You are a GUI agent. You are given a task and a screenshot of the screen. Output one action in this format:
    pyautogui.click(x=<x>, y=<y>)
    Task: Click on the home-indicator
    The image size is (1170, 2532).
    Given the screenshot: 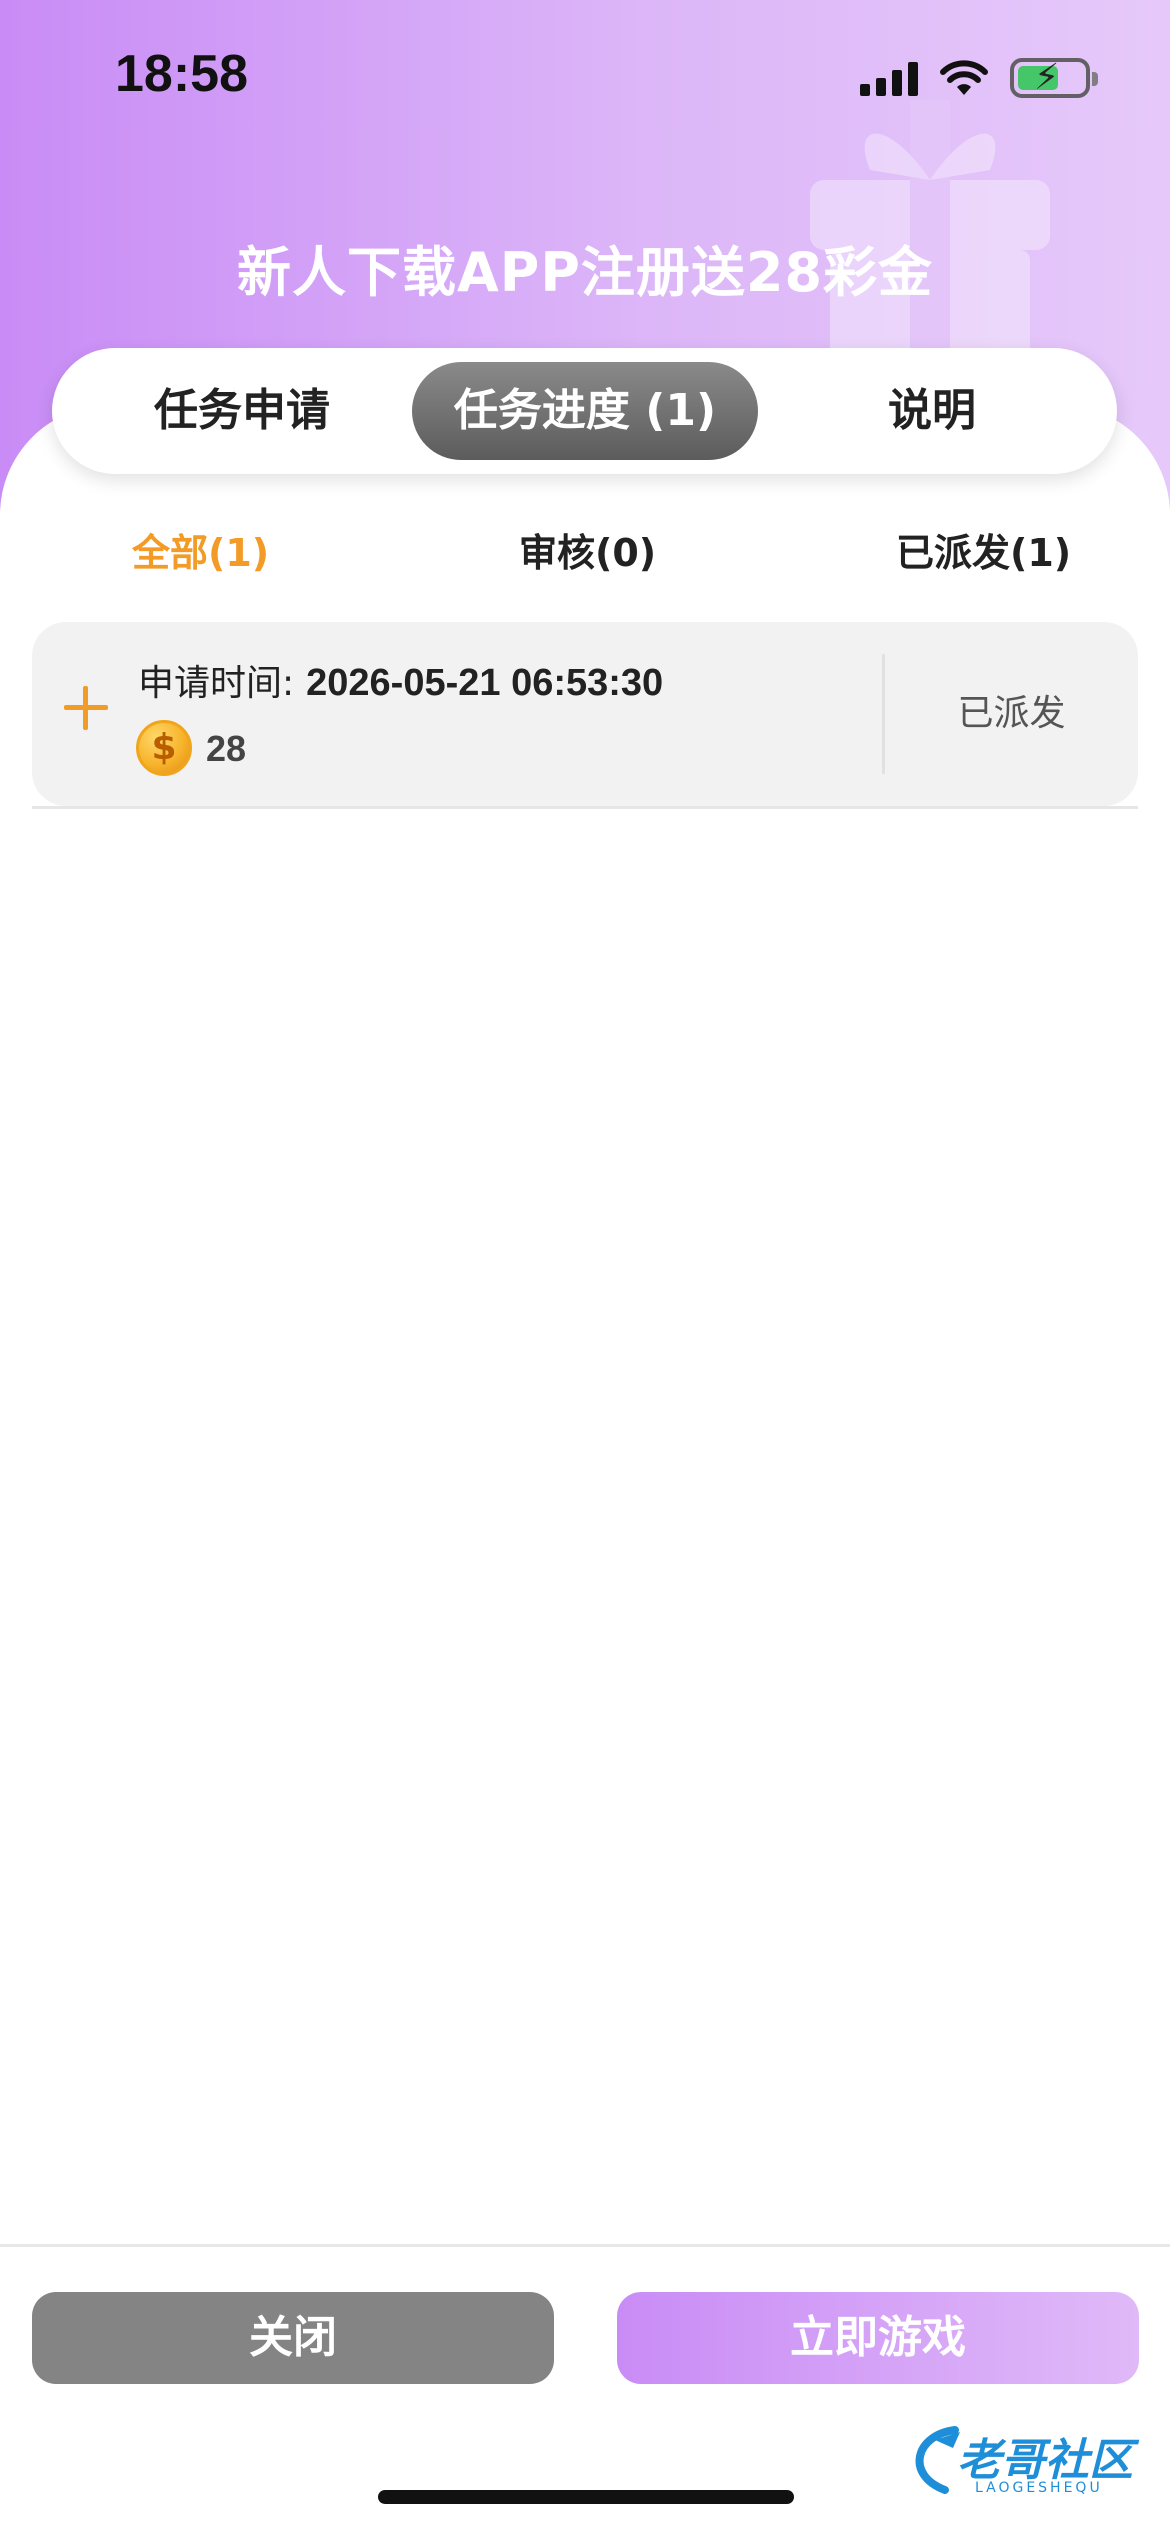 What is the action you would take?
    pyautogui.click(x=586, y=2497)
    